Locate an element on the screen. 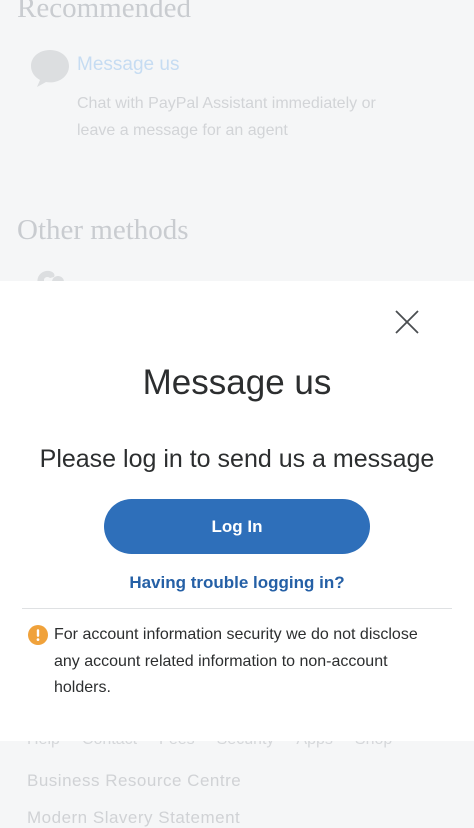  divider is located at coordinates (237, 608).